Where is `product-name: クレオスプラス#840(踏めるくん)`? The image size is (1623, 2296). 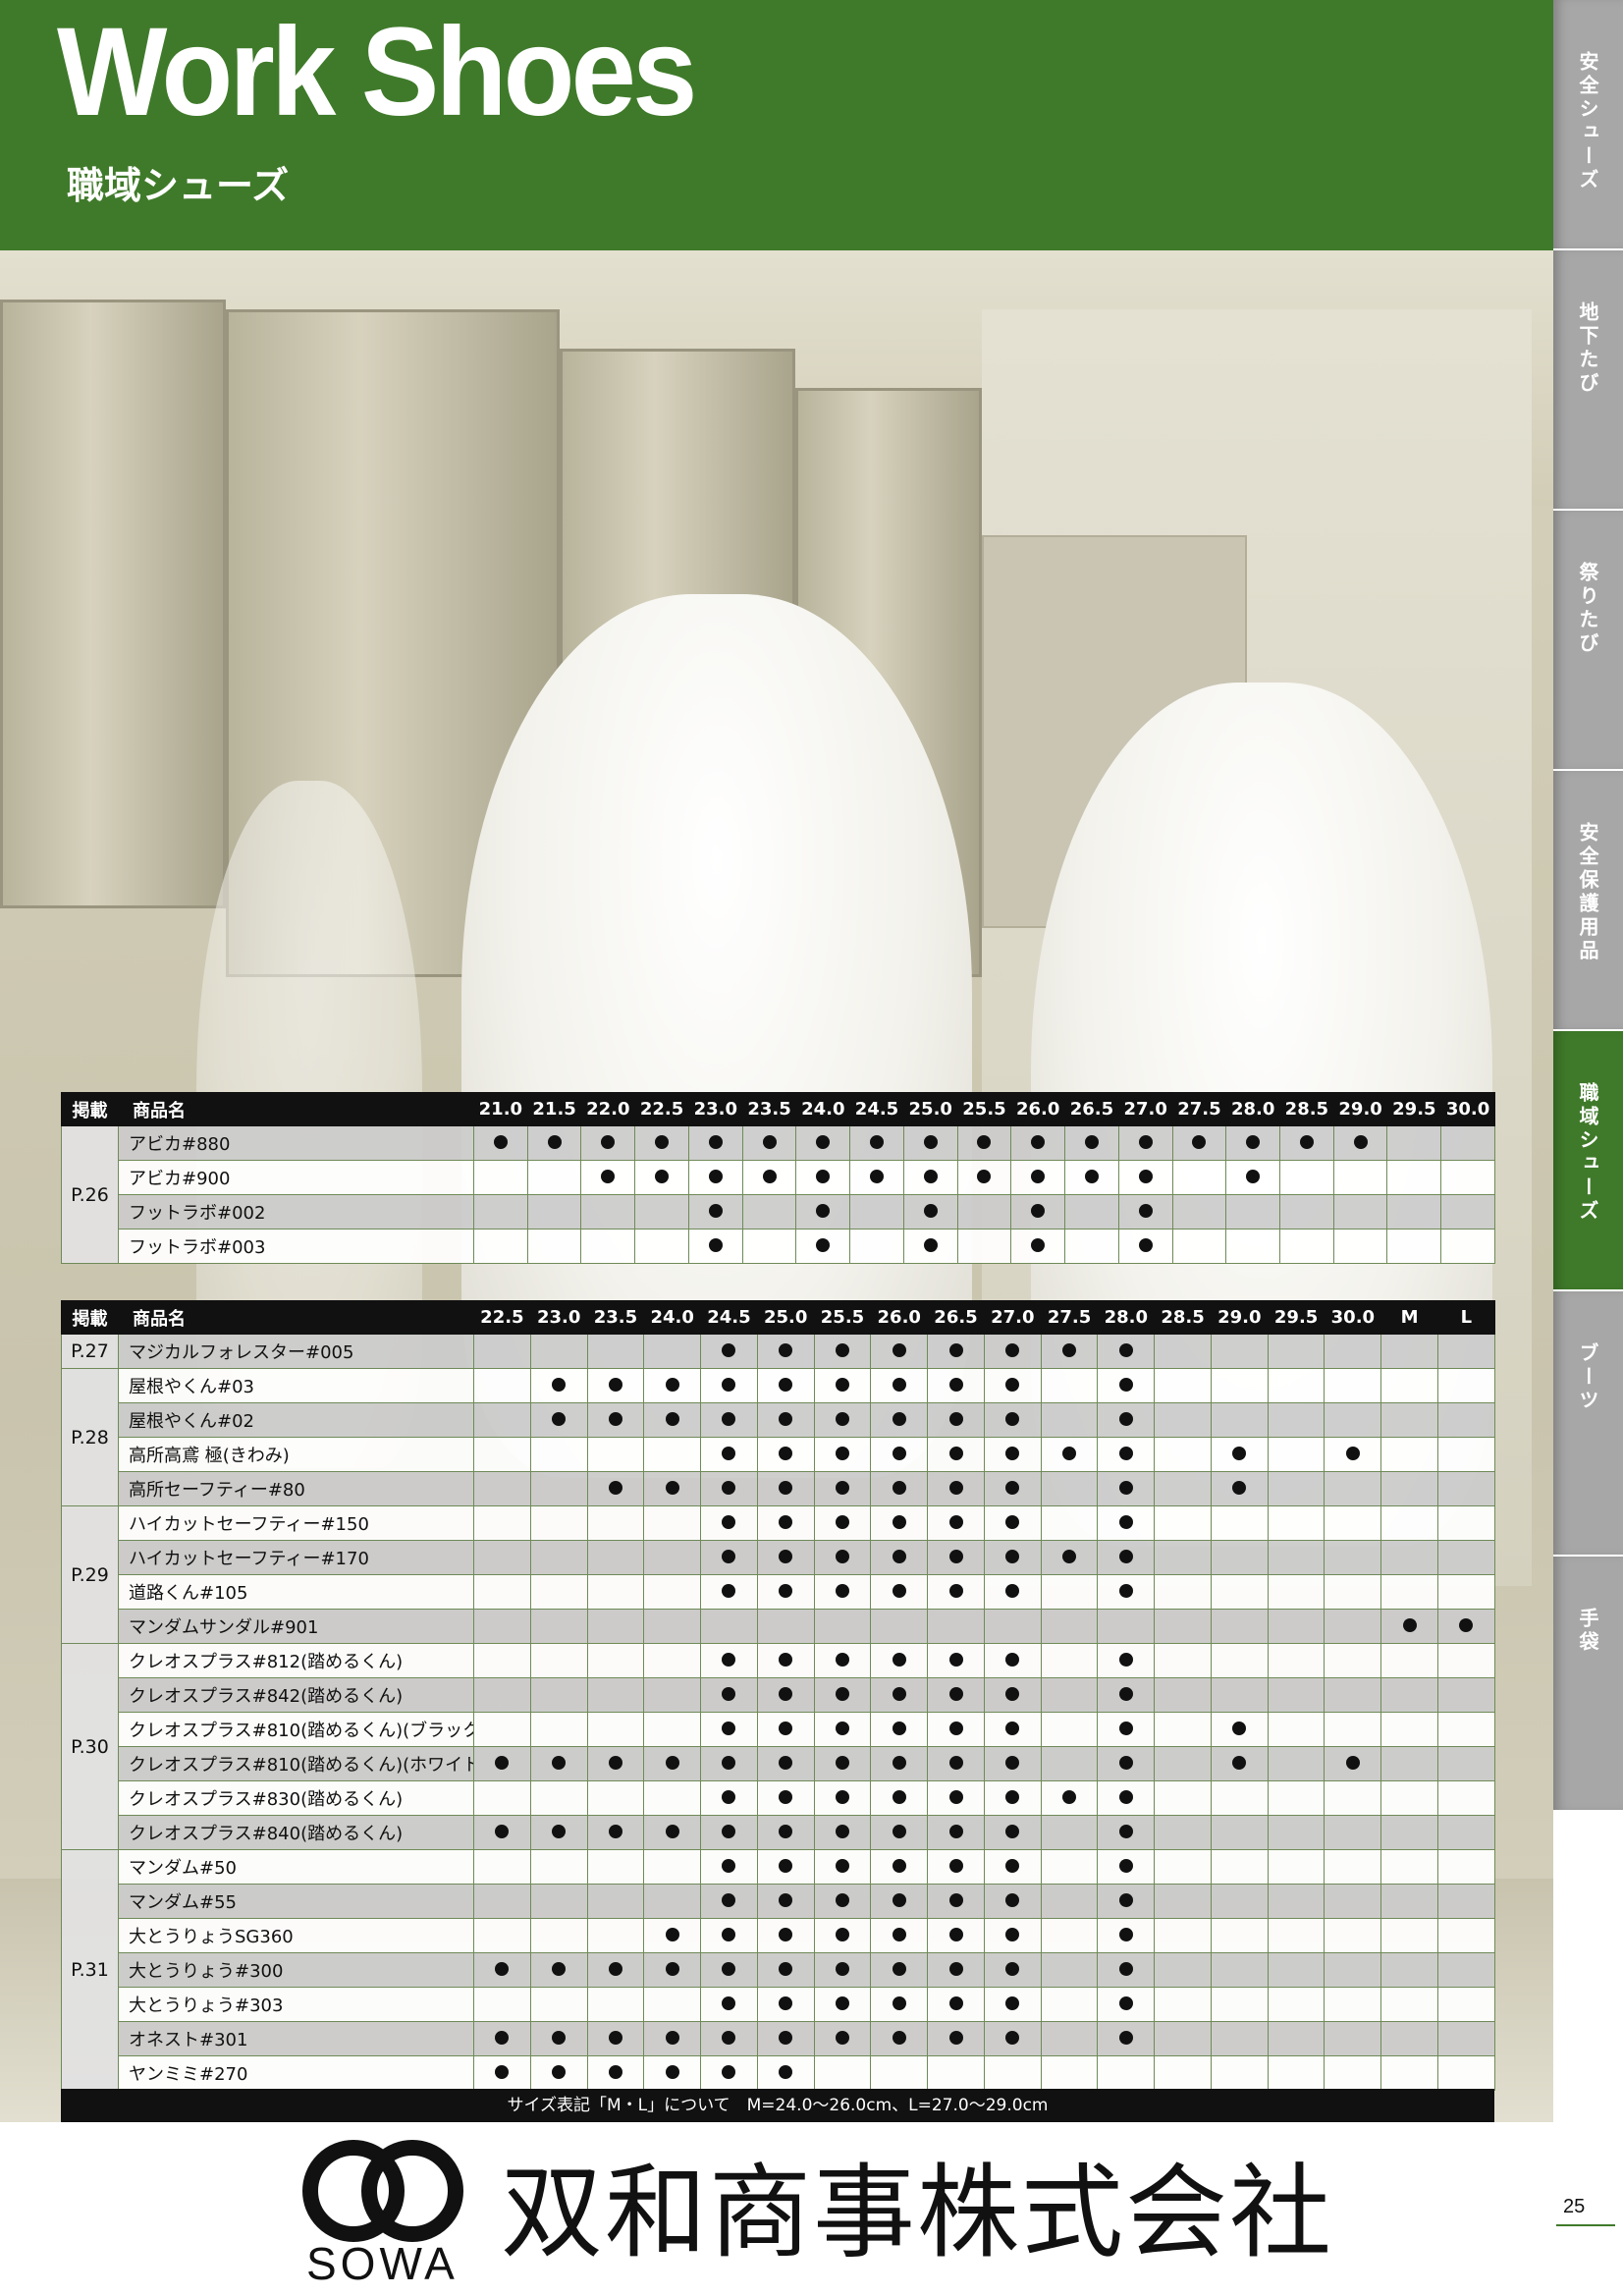
product-name: クレオスプラス#840(踏めるくん) is located at coordinates (296, 1832).